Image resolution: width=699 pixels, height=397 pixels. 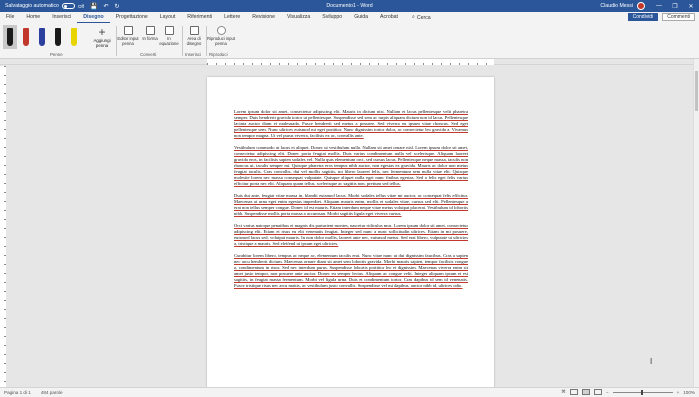 I want to click on zoom-in-icon: +, so click(x=678, y=392).